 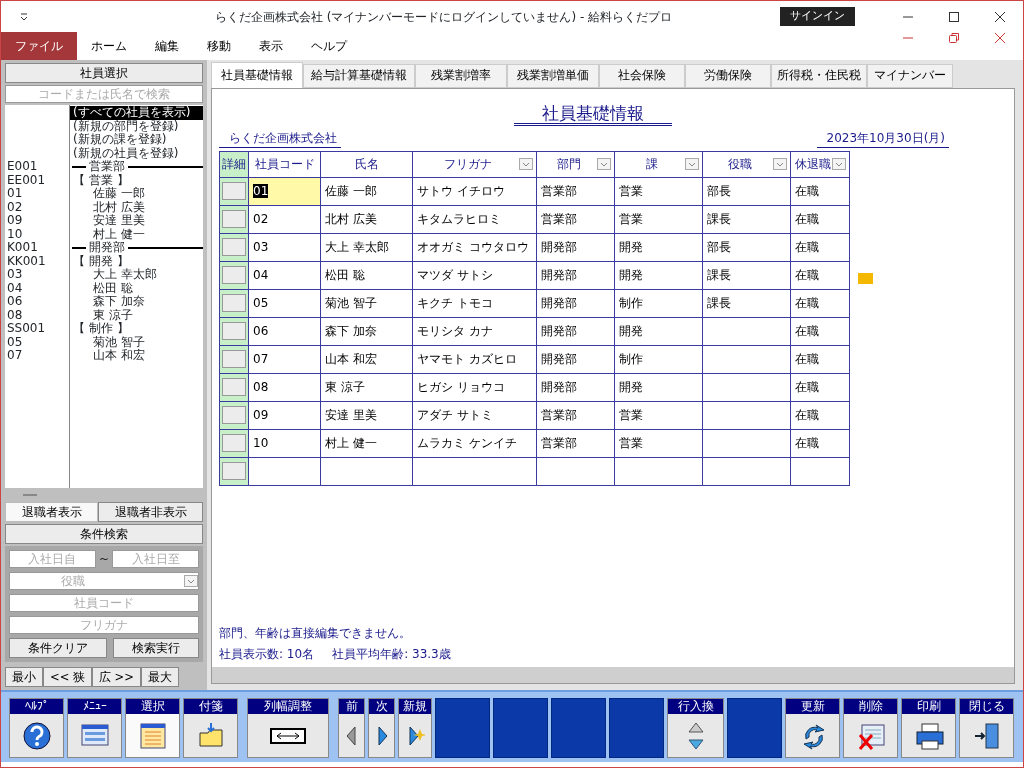 I want to click on employee-item: 山本 和宏, so click(x=107, y=356).